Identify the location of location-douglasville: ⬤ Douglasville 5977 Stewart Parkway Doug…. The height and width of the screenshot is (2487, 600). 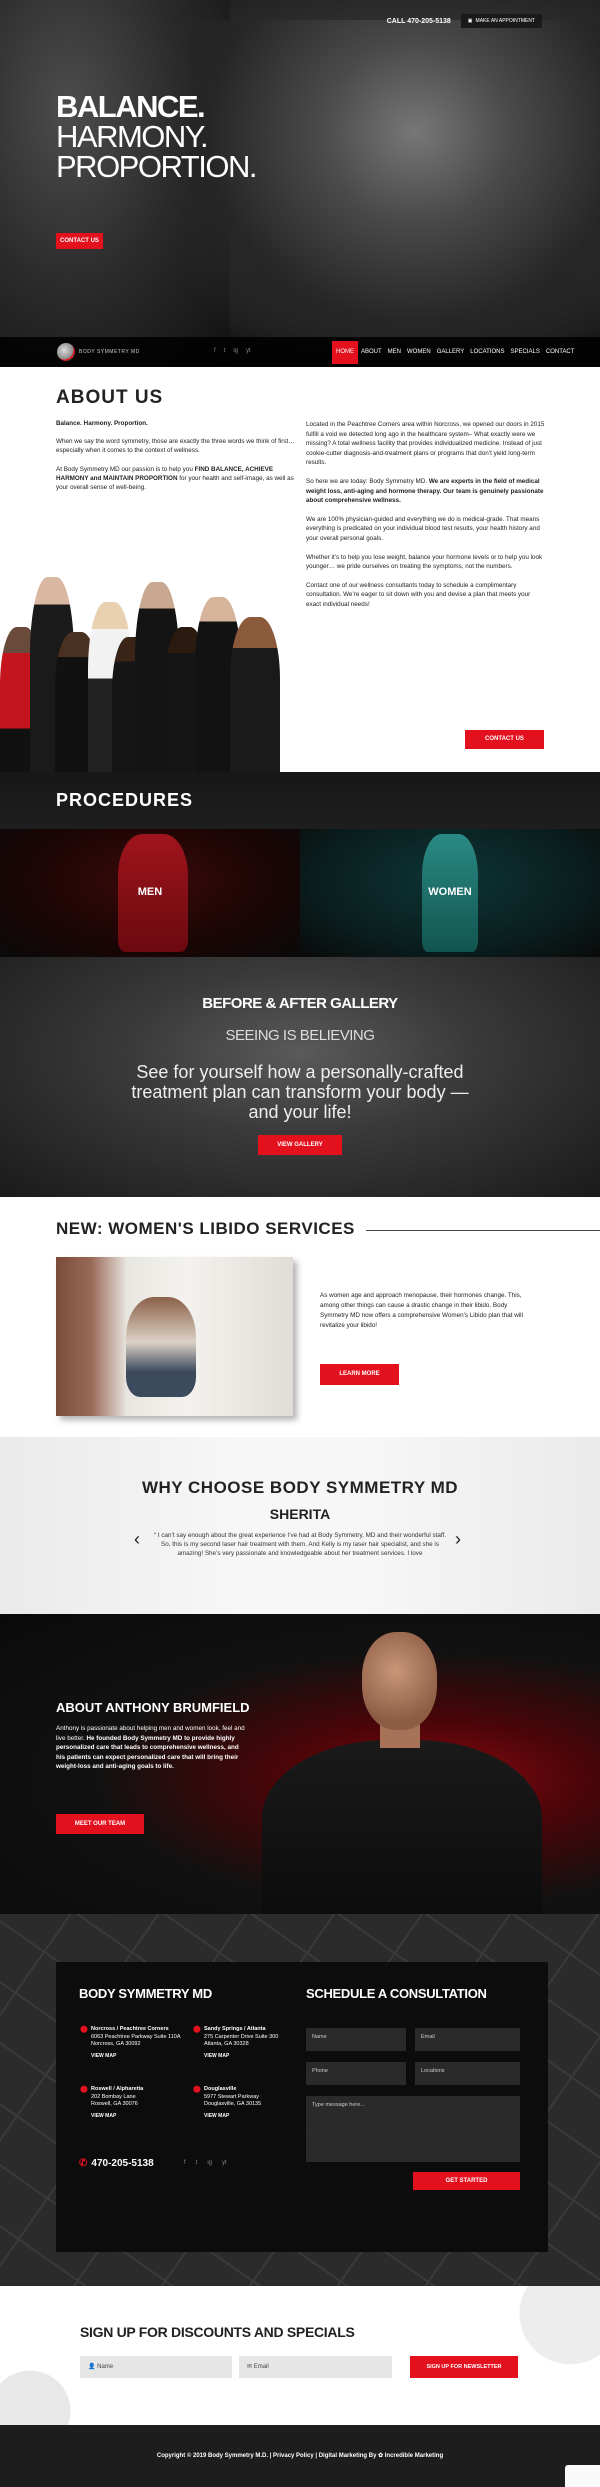
(248, 2103).